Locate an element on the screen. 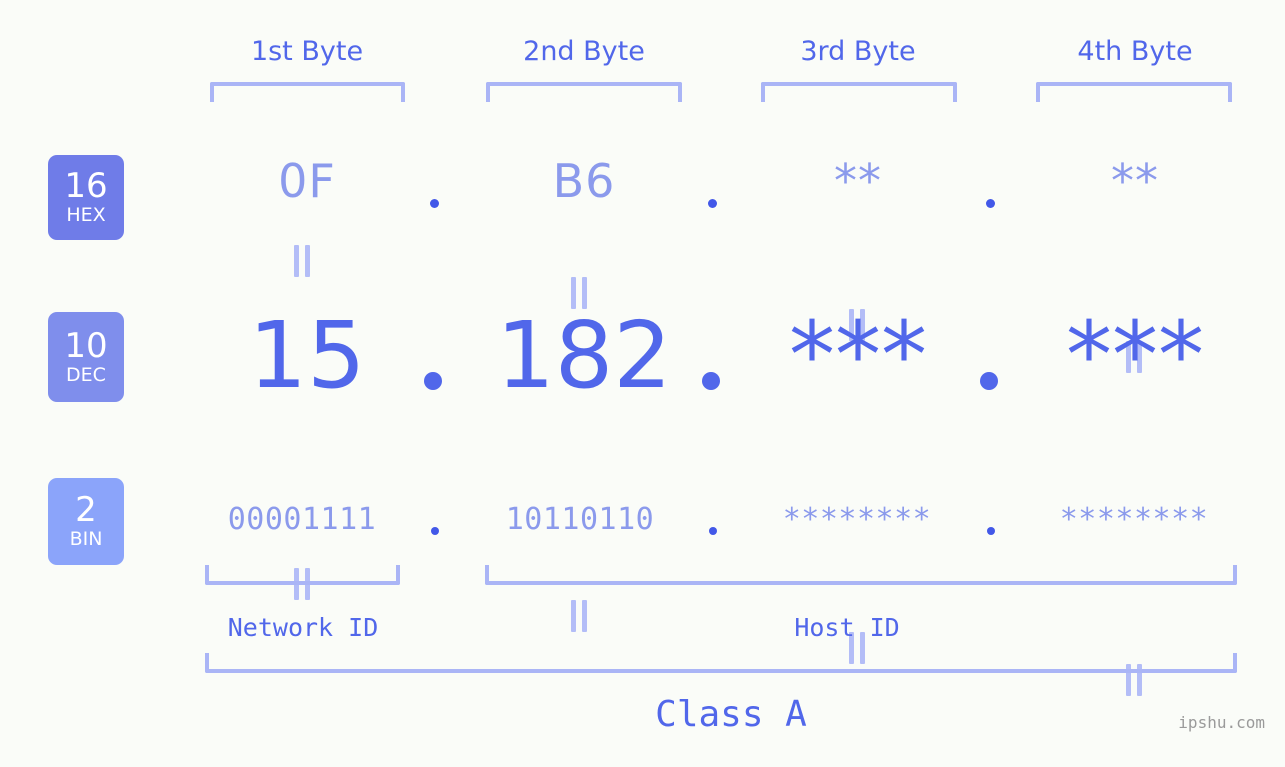  base-badge-dec: 10 DEC is located at coordinates (86, 357).